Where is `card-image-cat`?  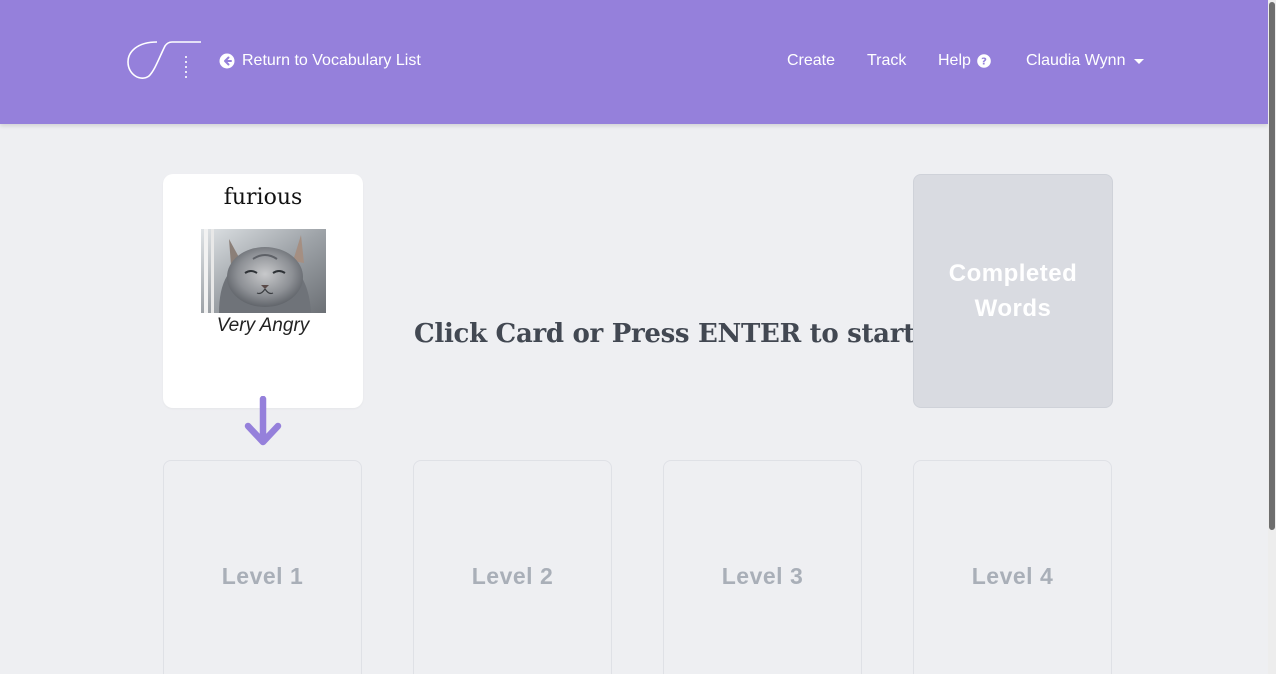 card-image-cat is located at coordinates (263, 271).